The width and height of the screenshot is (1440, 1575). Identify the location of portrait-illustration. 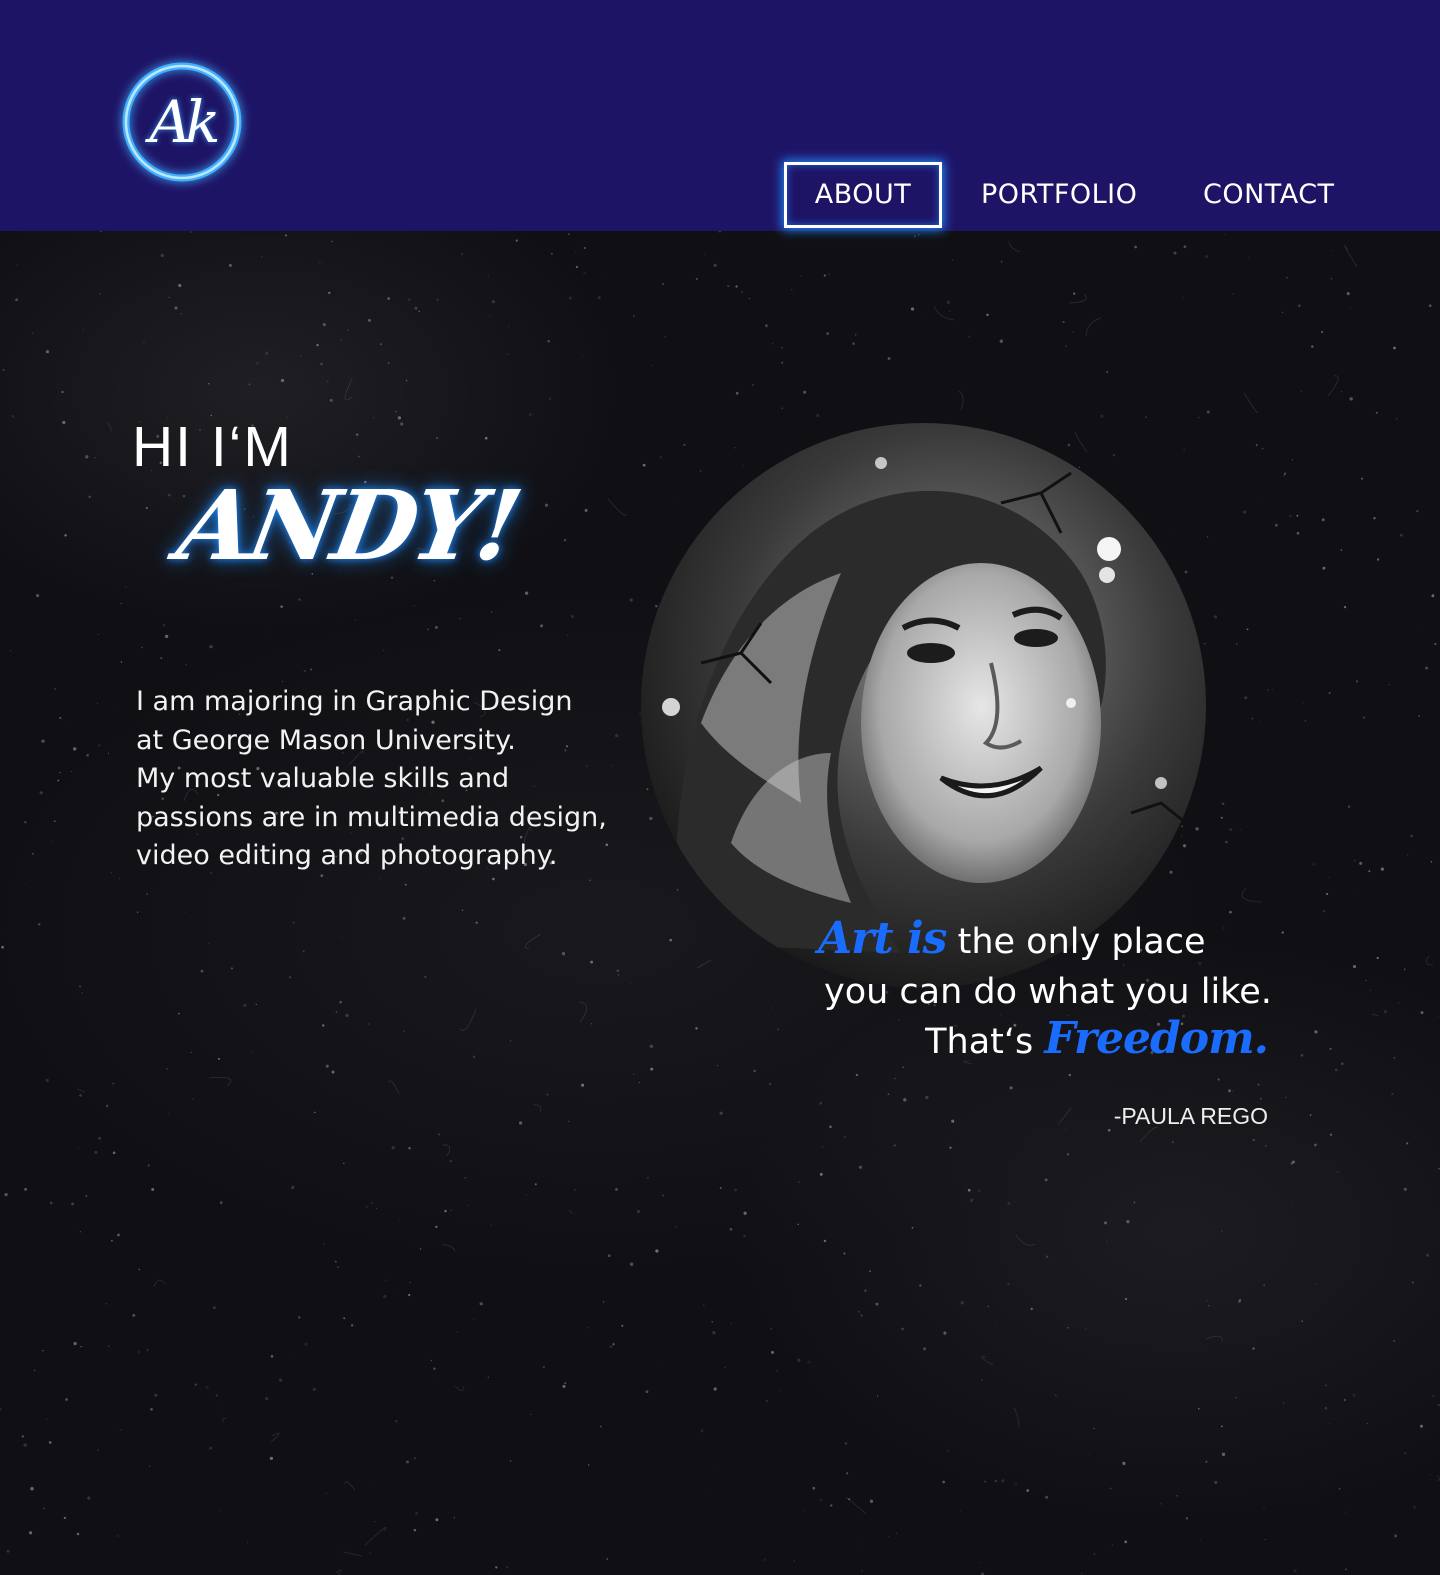
(923, 705).